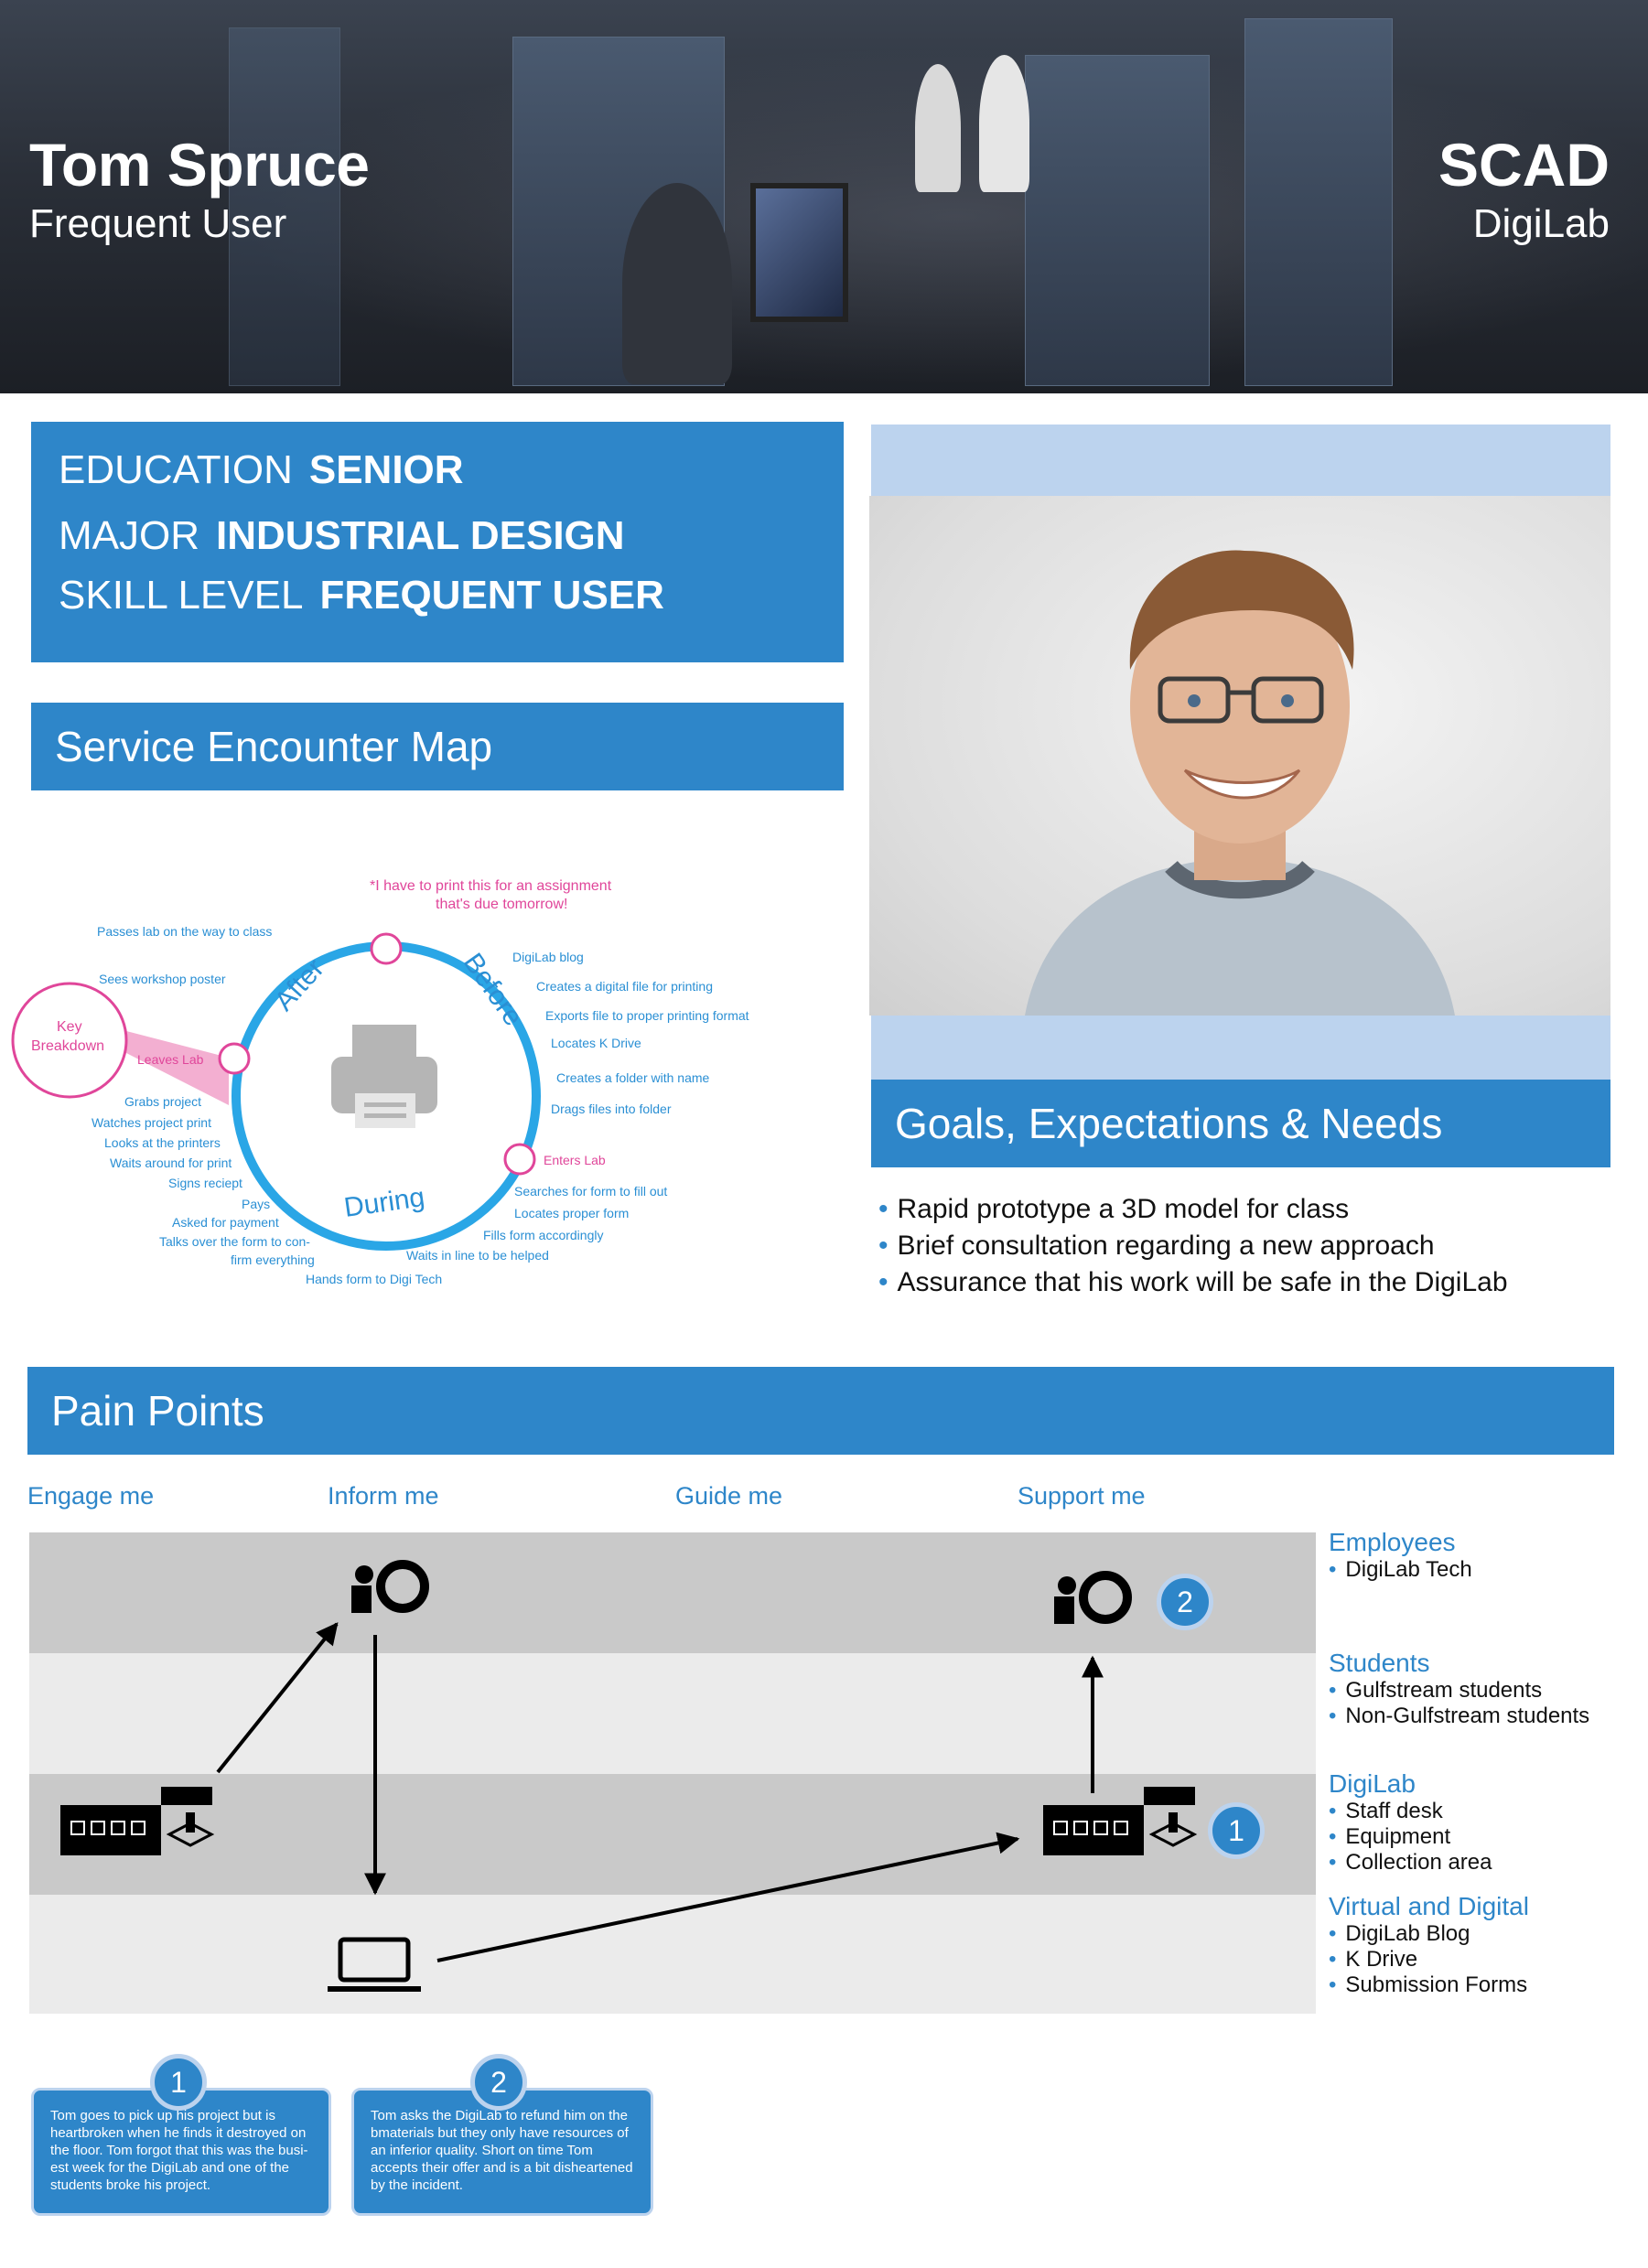 This screenshot has height=2268, width=1648. What do you see at coordinates (498, 2083) in the screenshot?
I see `note-number: 2` at bounding box center [498, 2083].